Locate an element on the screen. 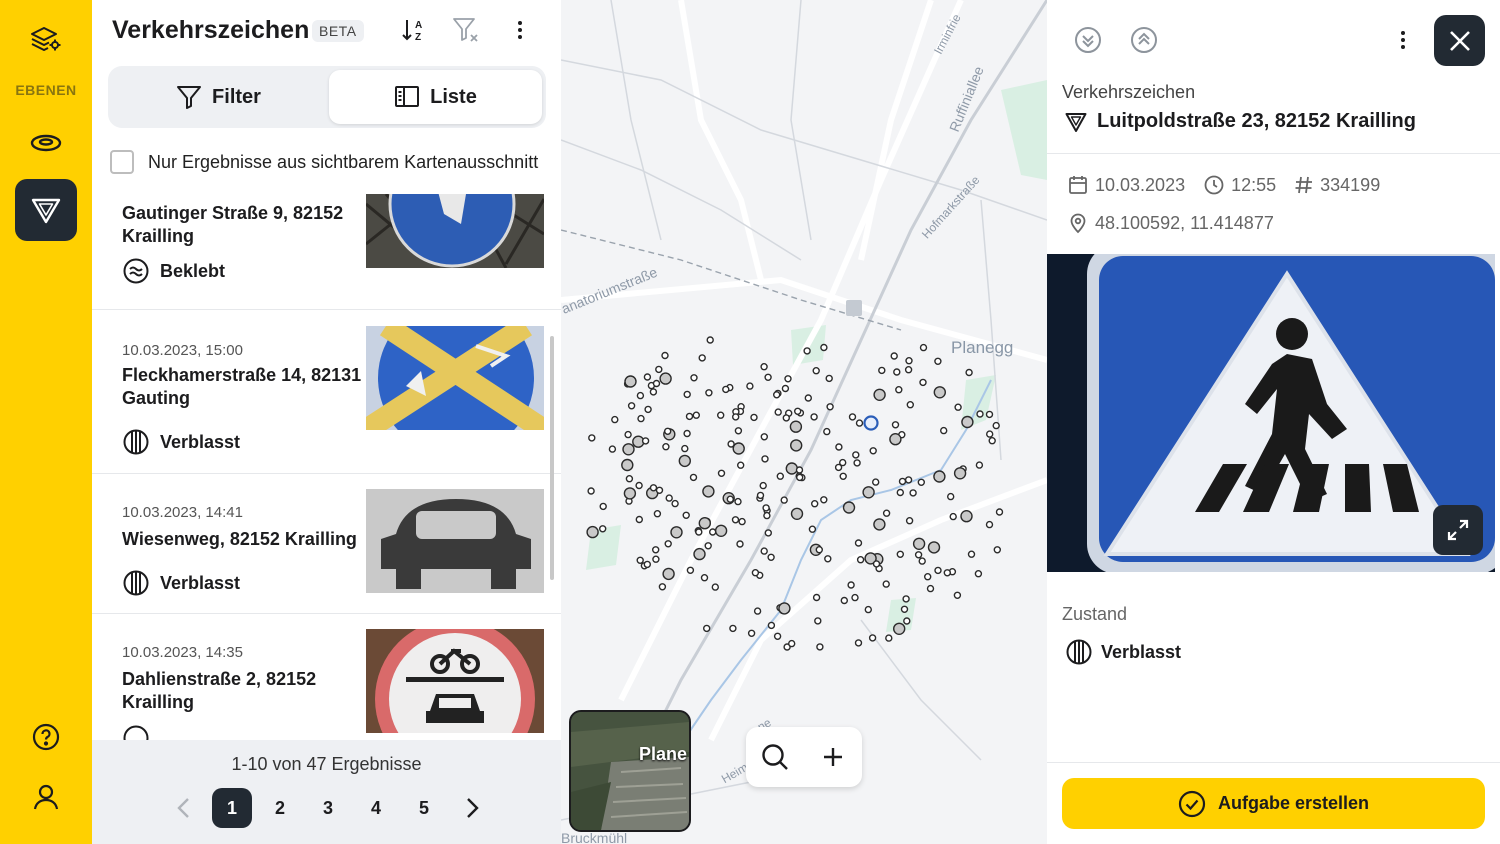 The height and width of the screenshot is (844, 1500). selected-sign-marker is located at coordinates (871, 423).